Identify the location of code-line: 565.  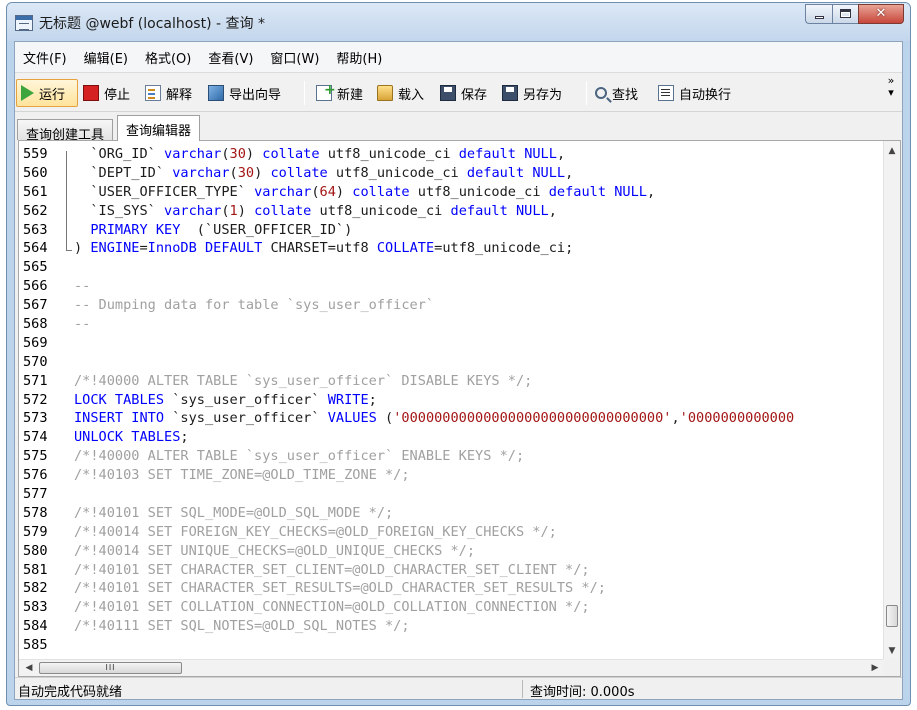
(452, 267).